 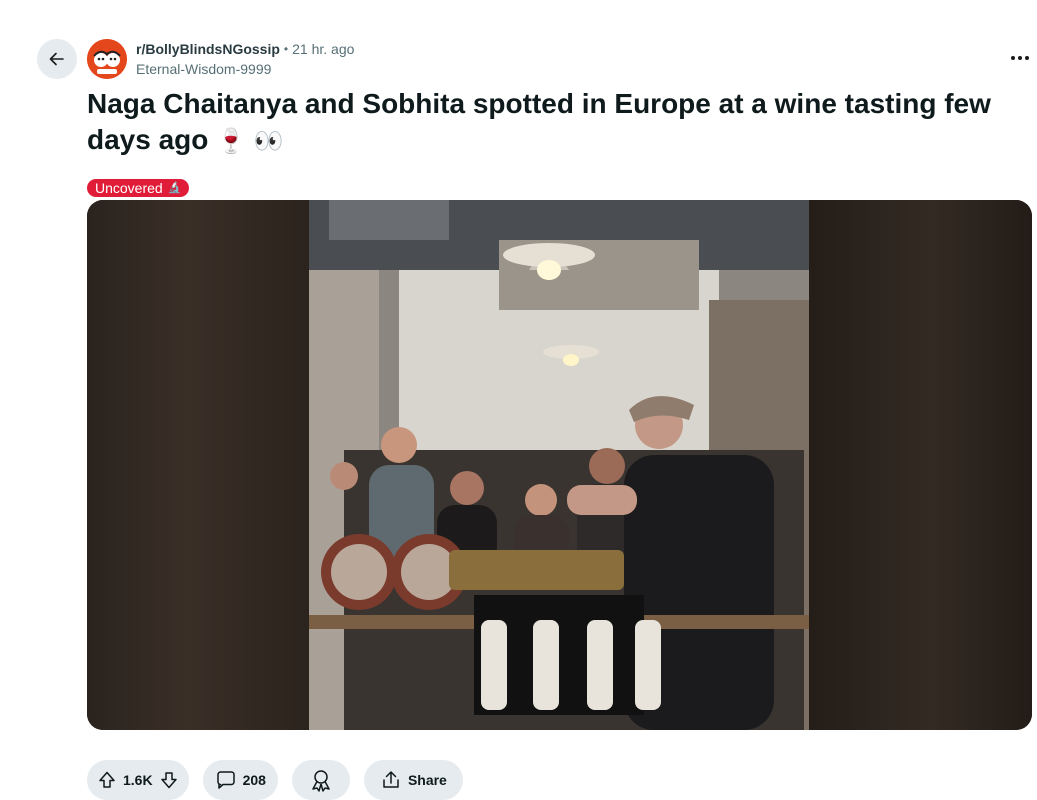 What do you see at coordinates (107, 780) in the screenshot?
I see `upvote-icon` at bounding box center [107, 780].